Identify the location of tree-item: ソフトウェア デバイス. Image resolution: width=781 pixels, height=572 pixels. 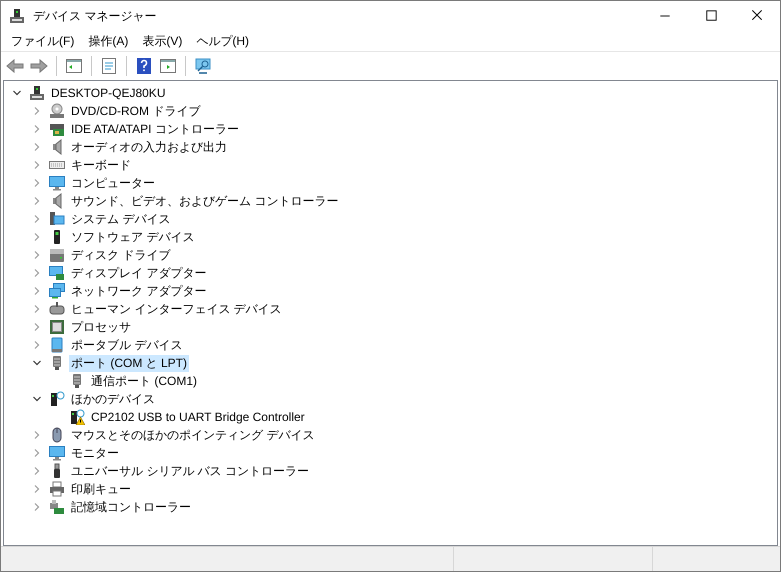
(132, 237).